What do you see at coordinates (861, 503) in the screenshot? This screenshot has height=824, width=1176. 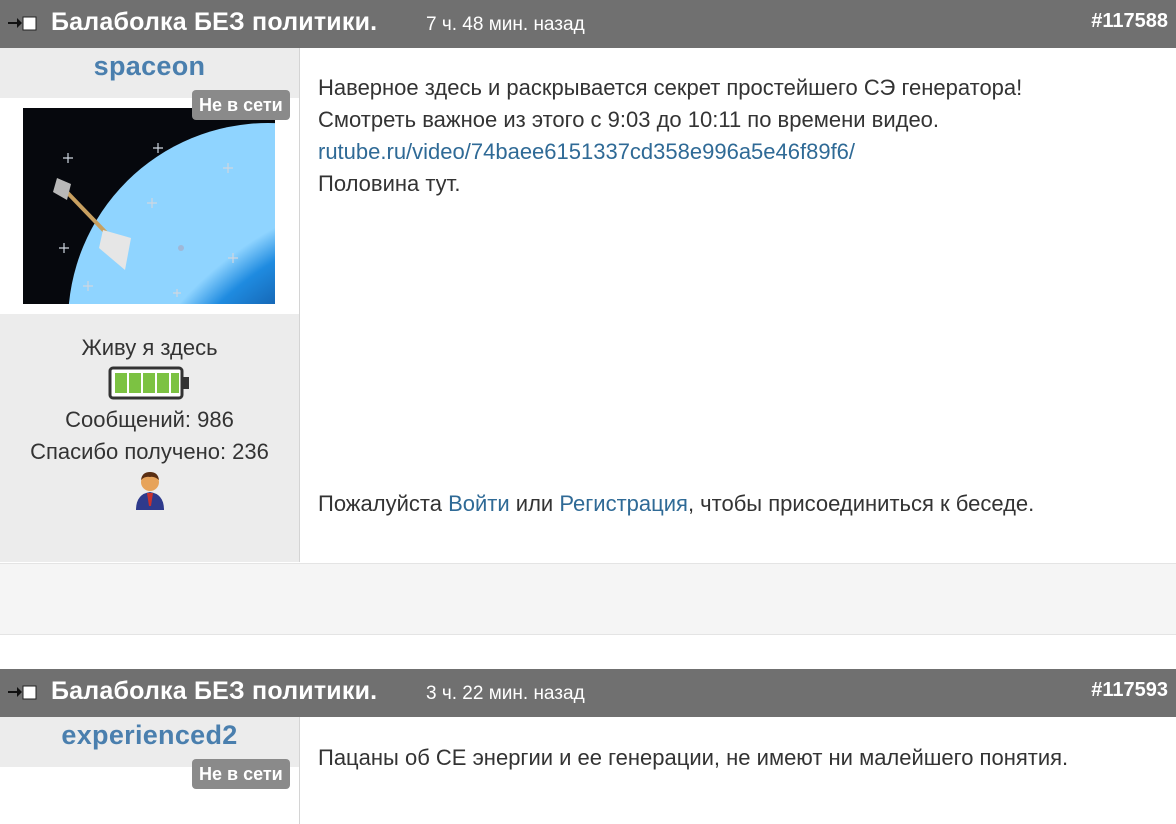 I see `login-prompt-suffix: , чтобы присоединиться к беседе.` at bounding box center [861, 503].